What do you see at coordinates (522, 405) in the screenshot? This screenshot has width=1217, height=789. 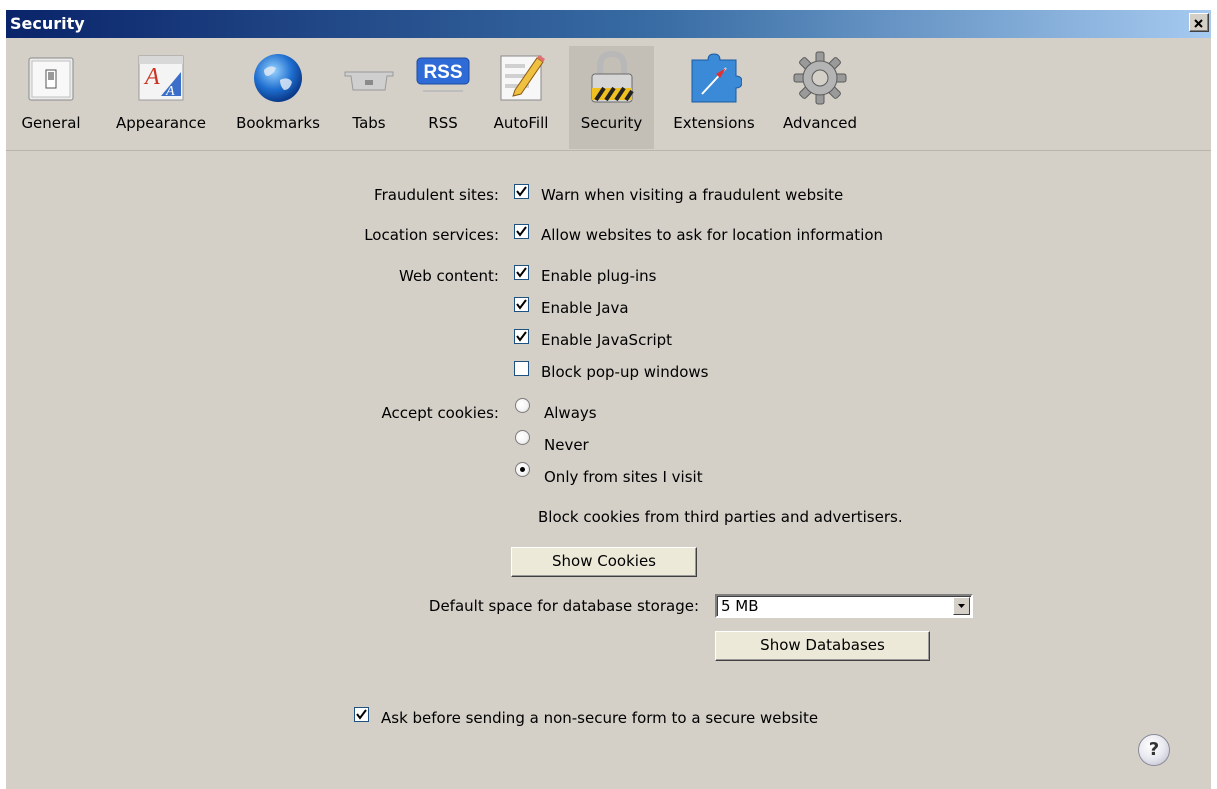 I see `cookies-always-radio` at bounding box center [522, 405].